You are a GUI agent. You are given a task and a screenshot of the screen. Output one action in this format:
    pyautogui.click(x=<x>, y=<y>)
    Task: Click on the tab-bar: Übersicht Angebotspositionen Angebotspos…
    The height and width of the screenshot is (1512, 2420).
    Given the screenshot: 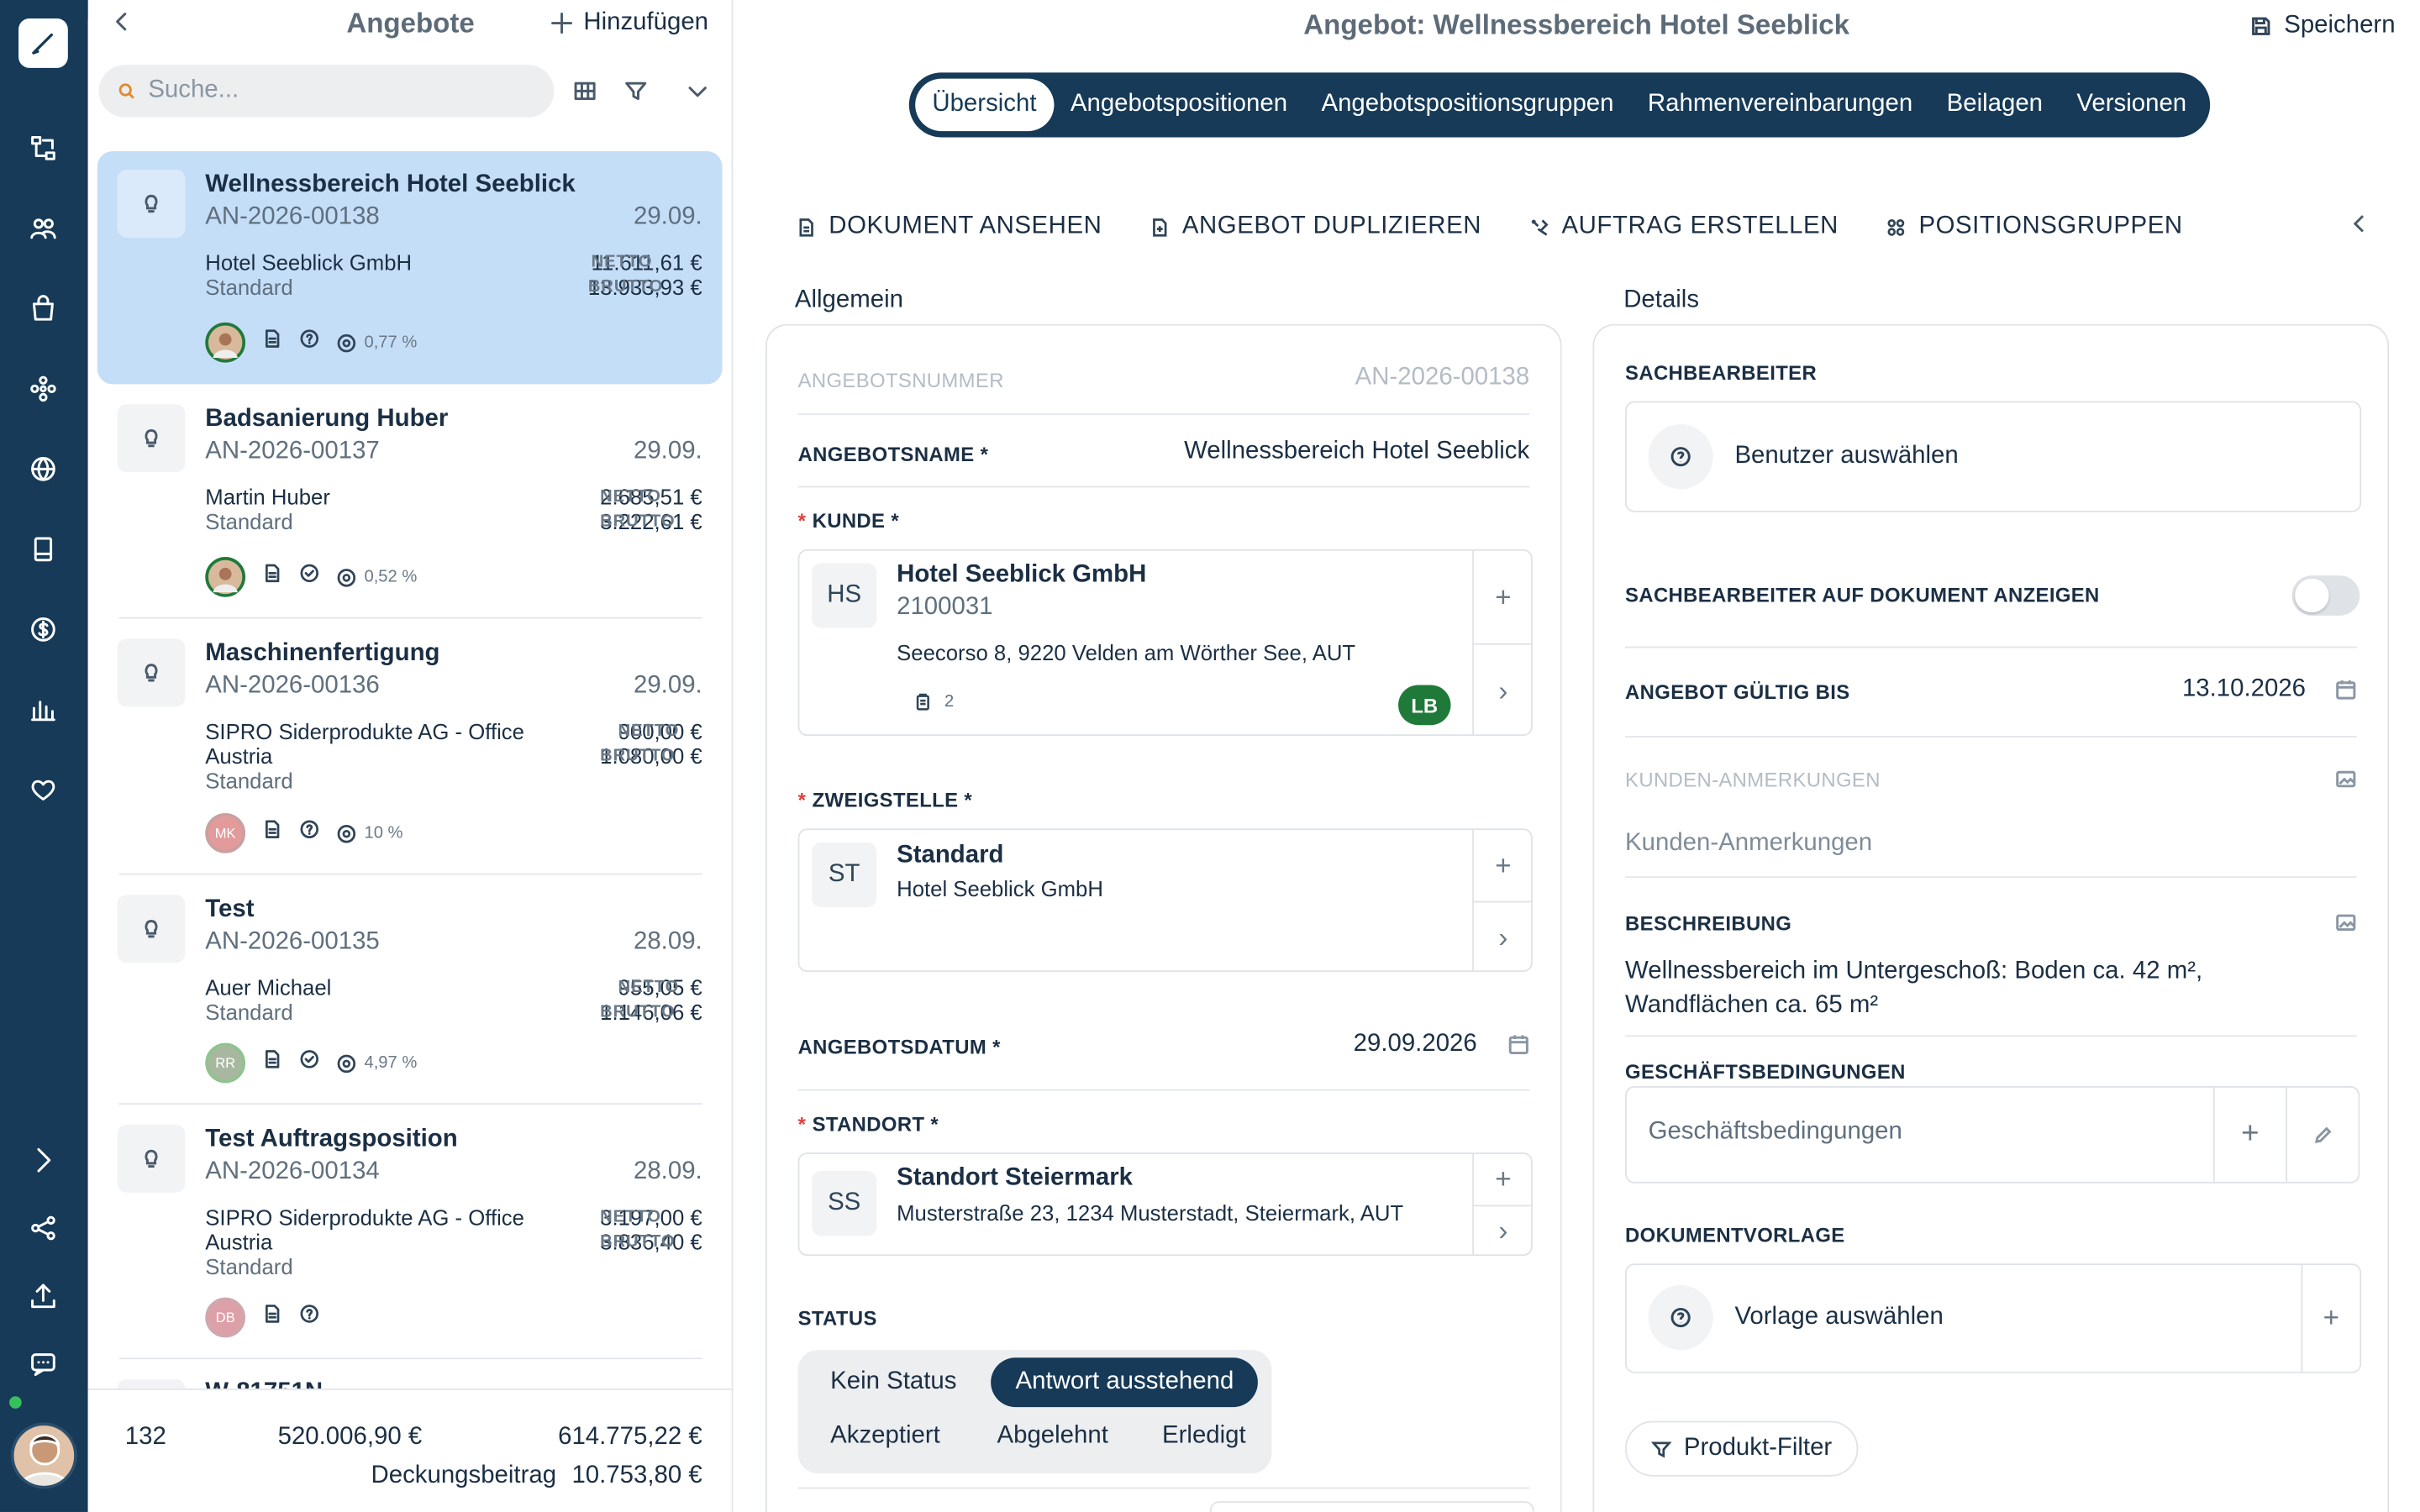 What is the action you would take?
    pyautogui.click(x=1559, y=105)
    